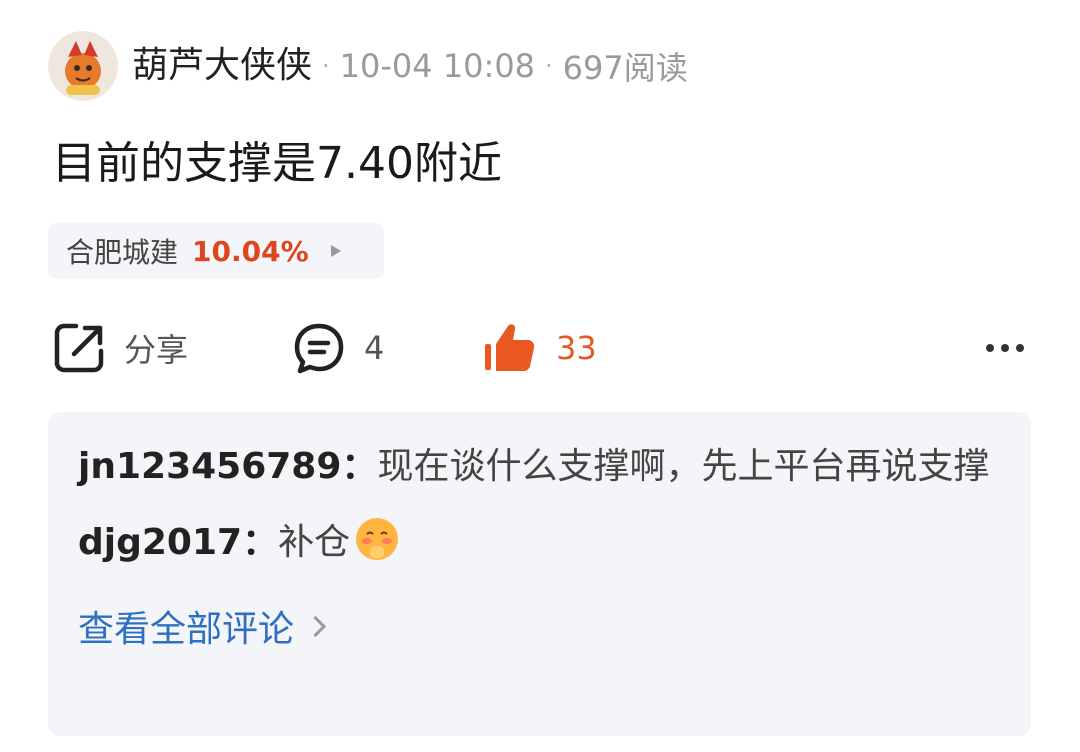  I want to click on author-name: 葫芦大侠侠, so click(222, 66).